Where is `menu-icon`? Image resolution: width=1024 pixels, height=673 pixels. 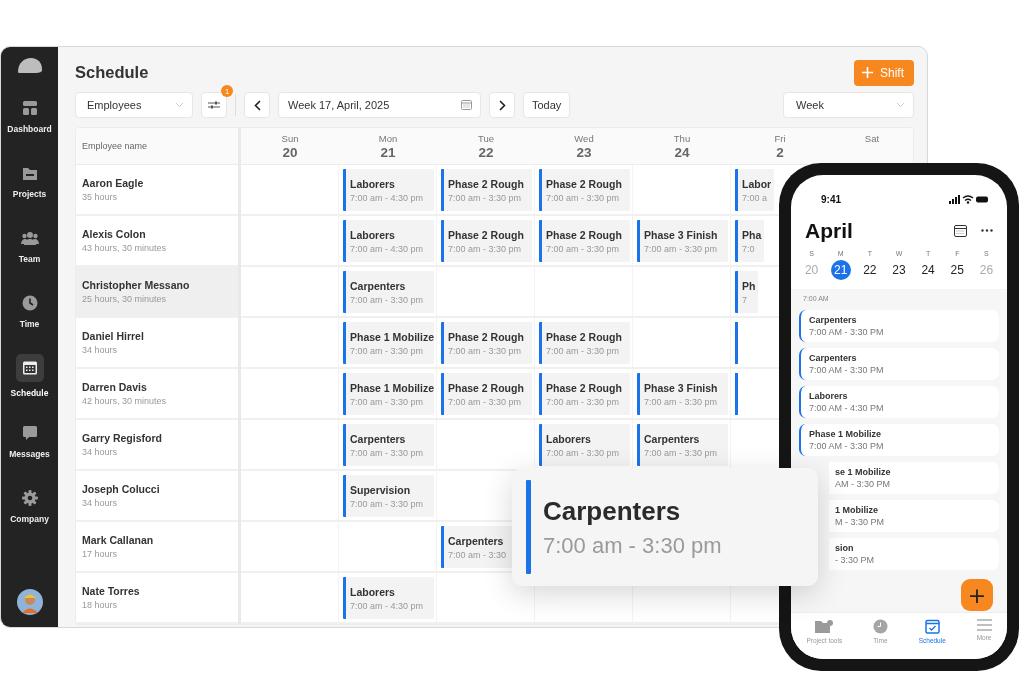 menu-icon is located at coordinates (984, 625).